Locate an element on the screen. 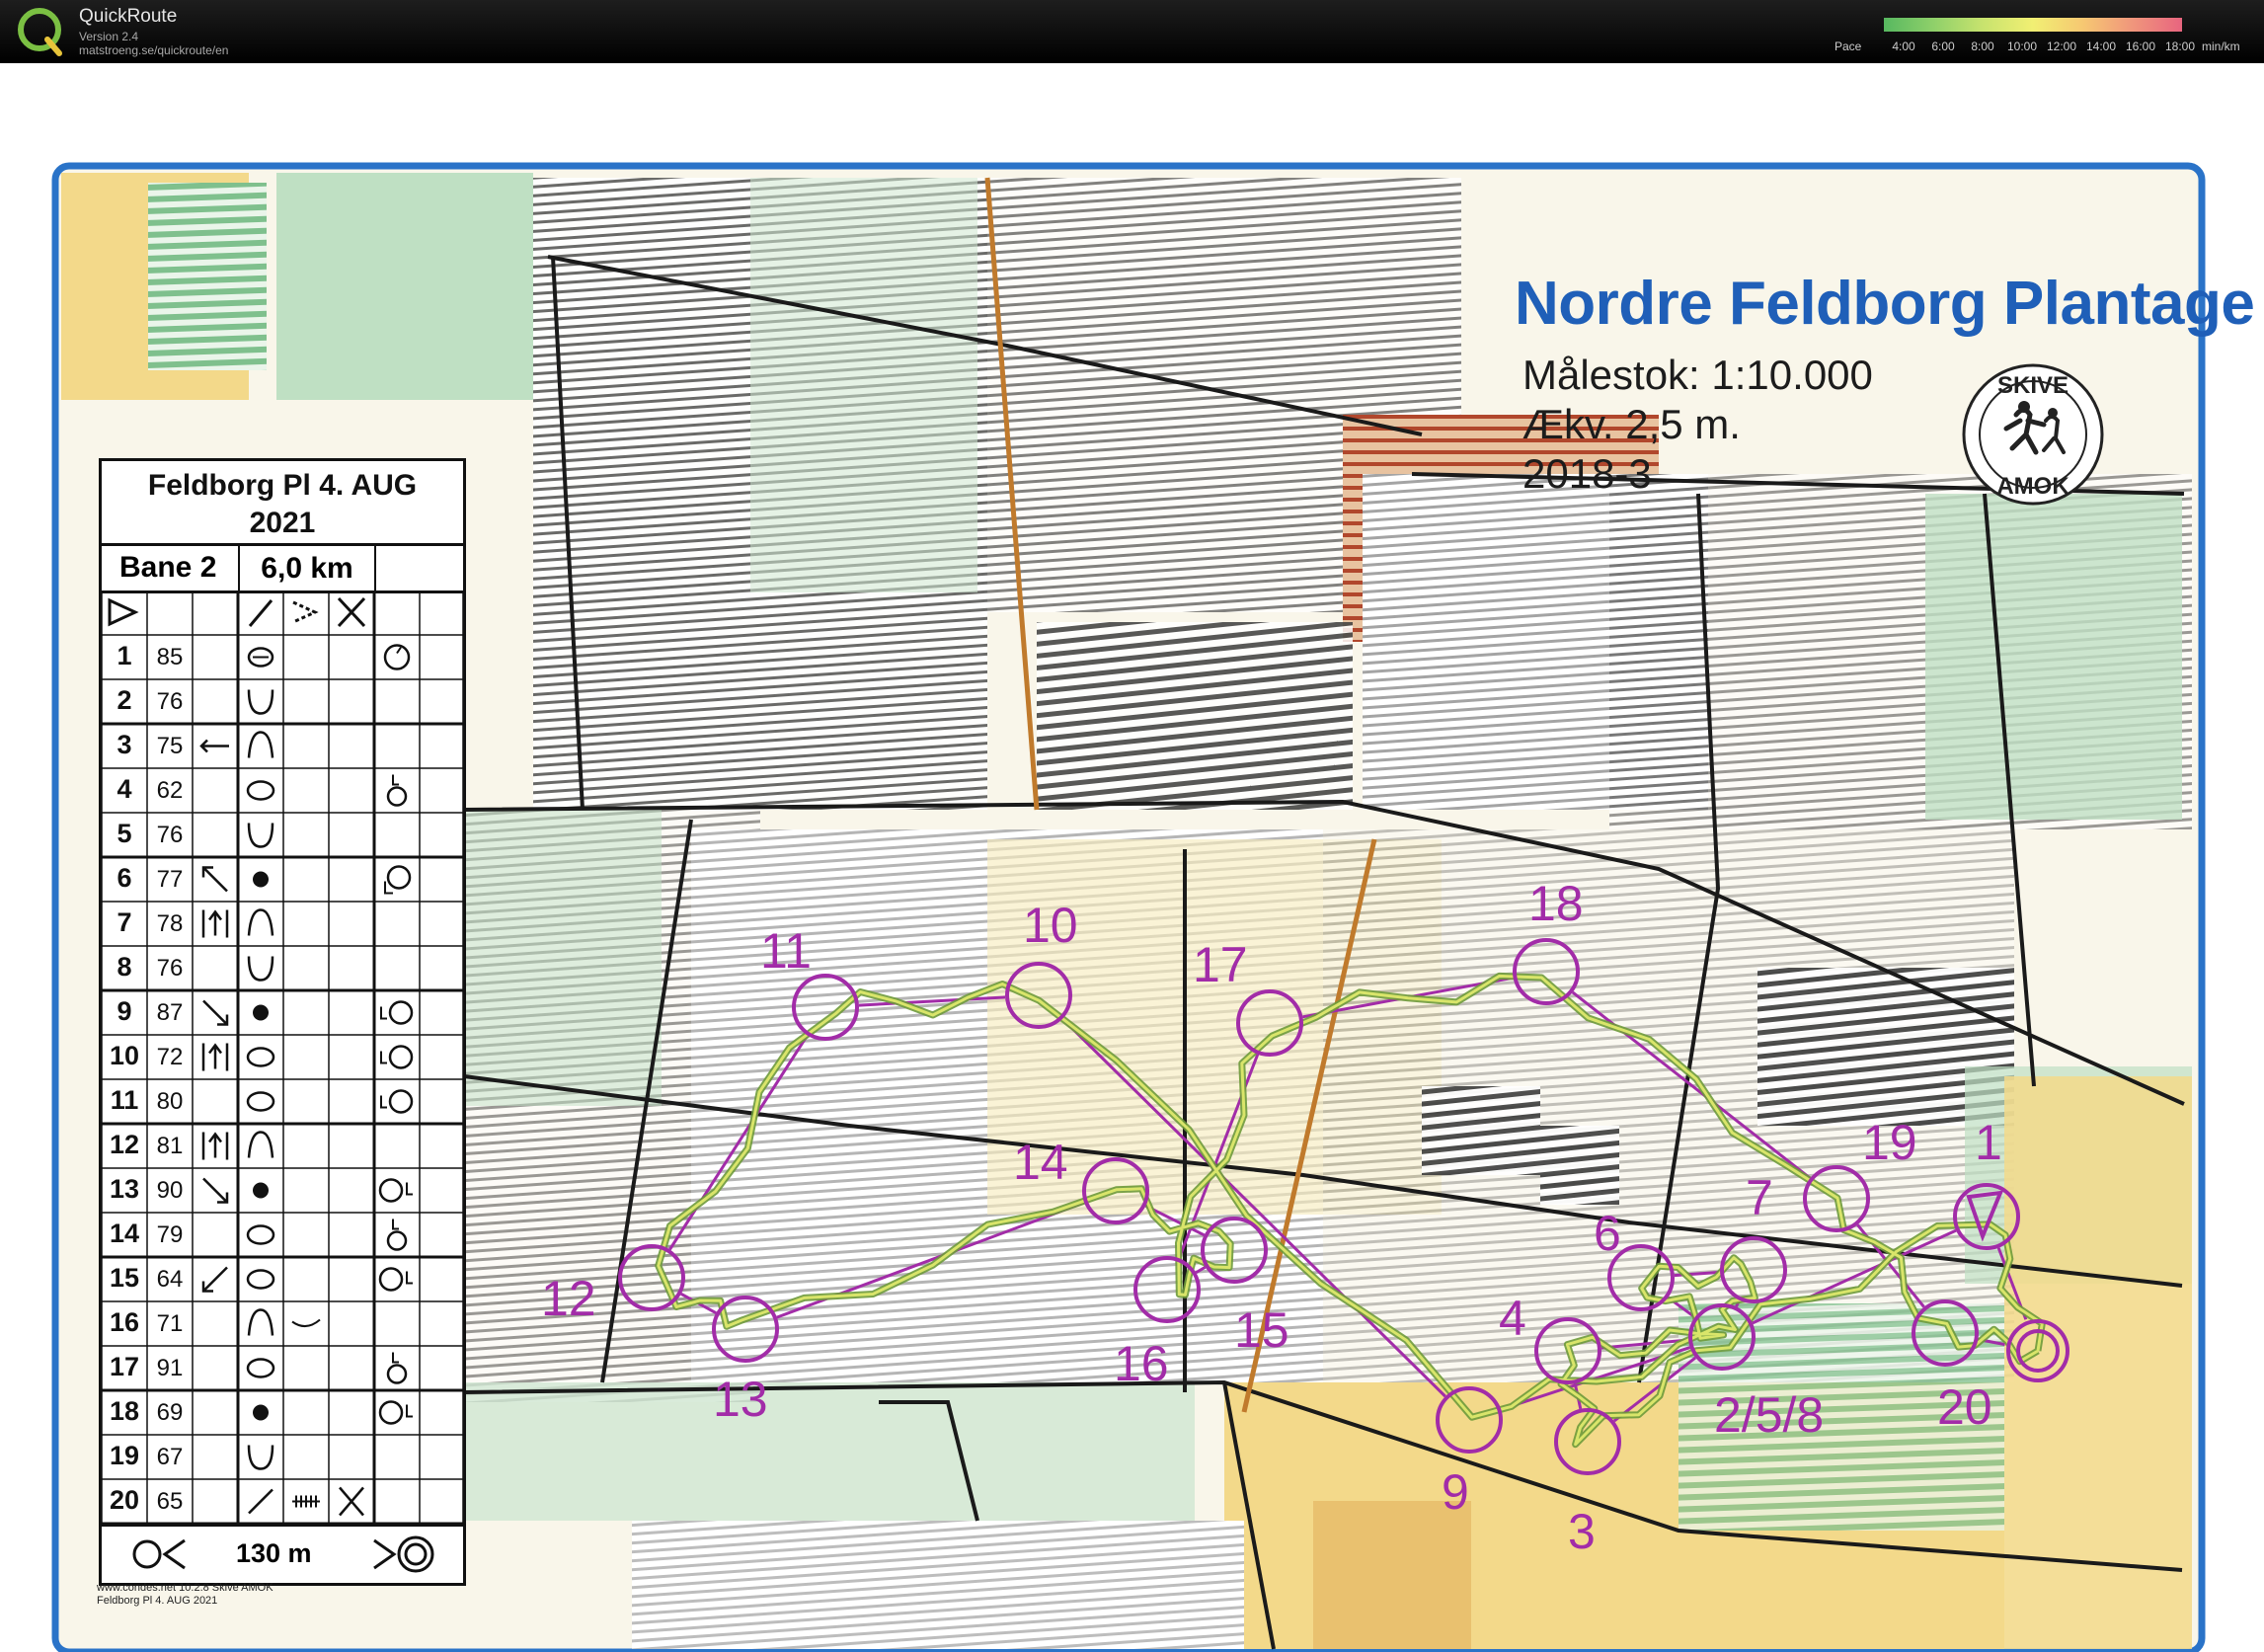 This screenshot has height=1652, width=2264. control-number-label: 9 is located at coordinates (1455, 1492).